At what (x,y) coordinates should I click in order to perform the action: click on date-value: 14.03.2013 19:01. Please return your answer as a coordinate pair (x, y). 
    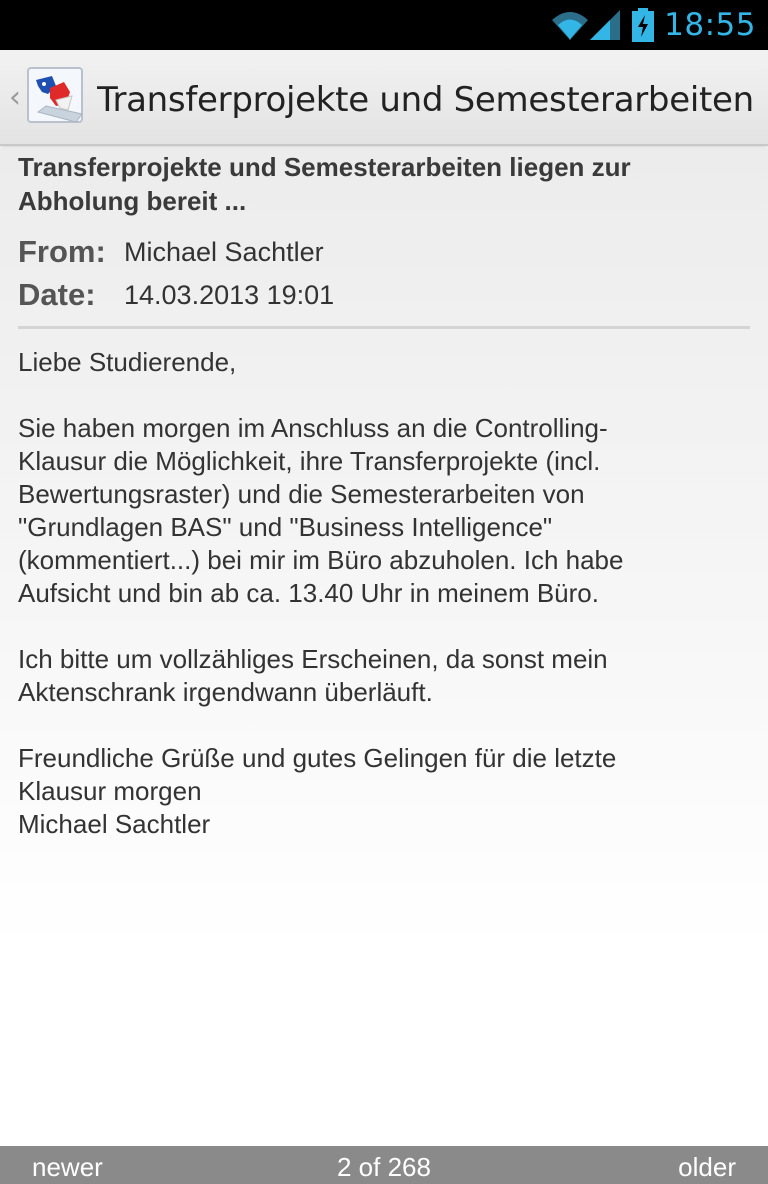
    Looking at the image, I should click on (229, 295).